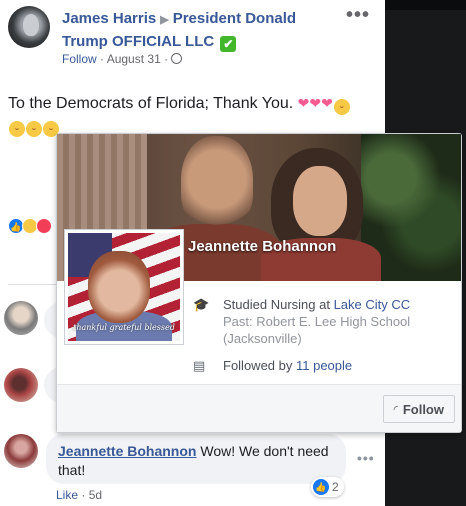  Describe the element at coordinates (372, 304) in the screenshot. I see `education-school-link: Lake City CC` at that location.